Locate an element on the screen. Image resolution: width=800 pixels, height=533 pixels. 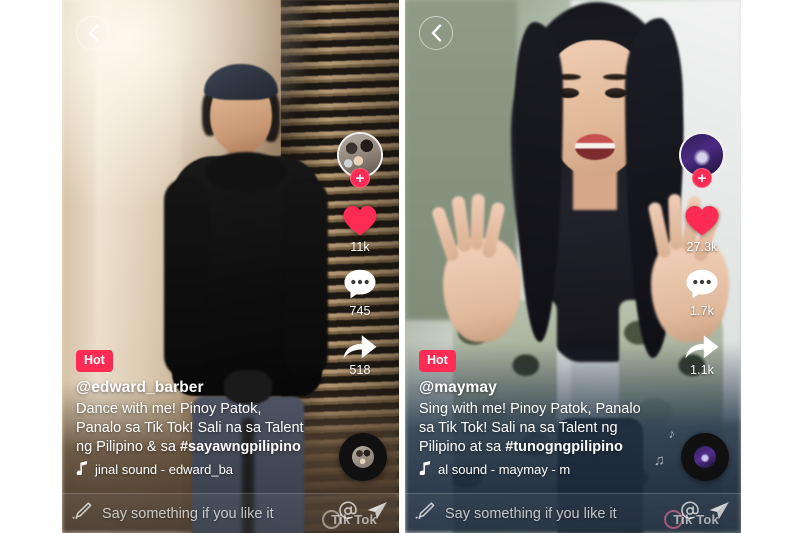
action-rail: + 27.3k 1.7k 1.1k is located at coordinates (702, 261).